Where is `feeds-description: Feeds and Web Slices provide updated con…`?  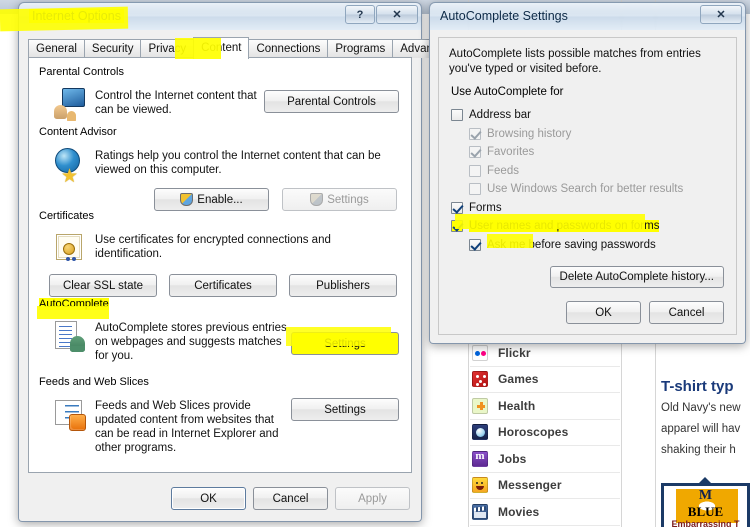 feeds-description: Feeds and Web Slices provide updated con… is located at coordinates (187, 427).